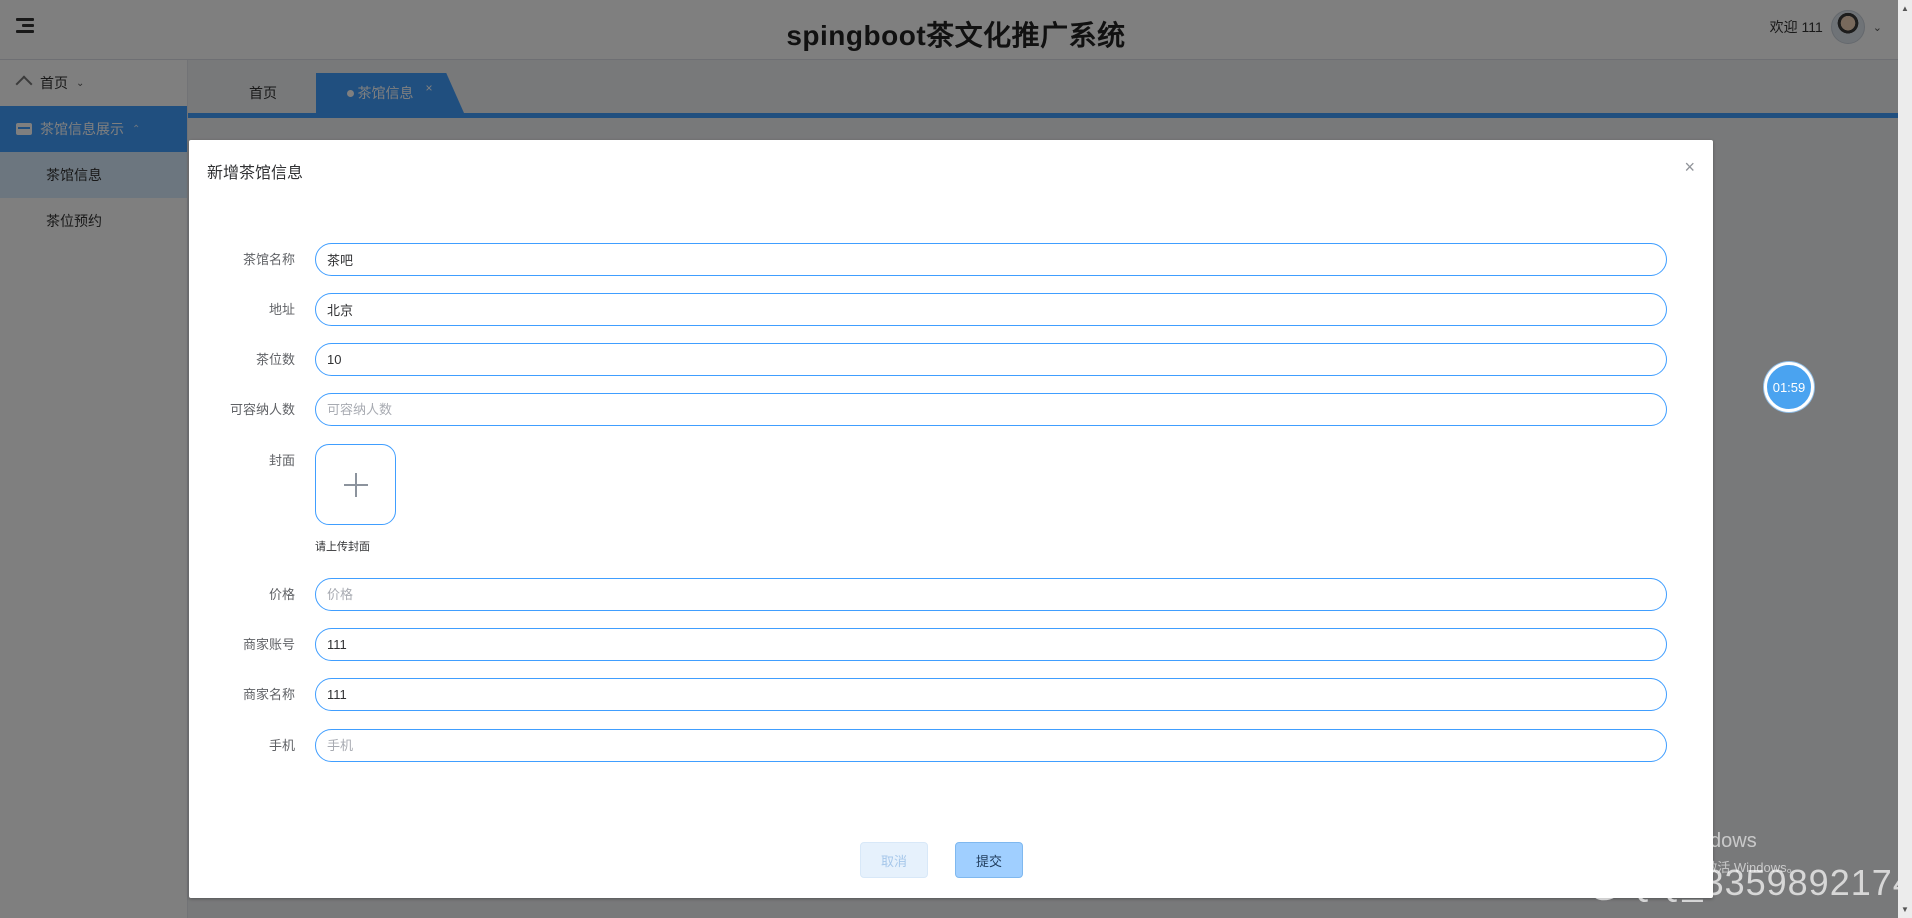  I want to click on form-row-merchant-account: 商家账号, so click(951, 645).